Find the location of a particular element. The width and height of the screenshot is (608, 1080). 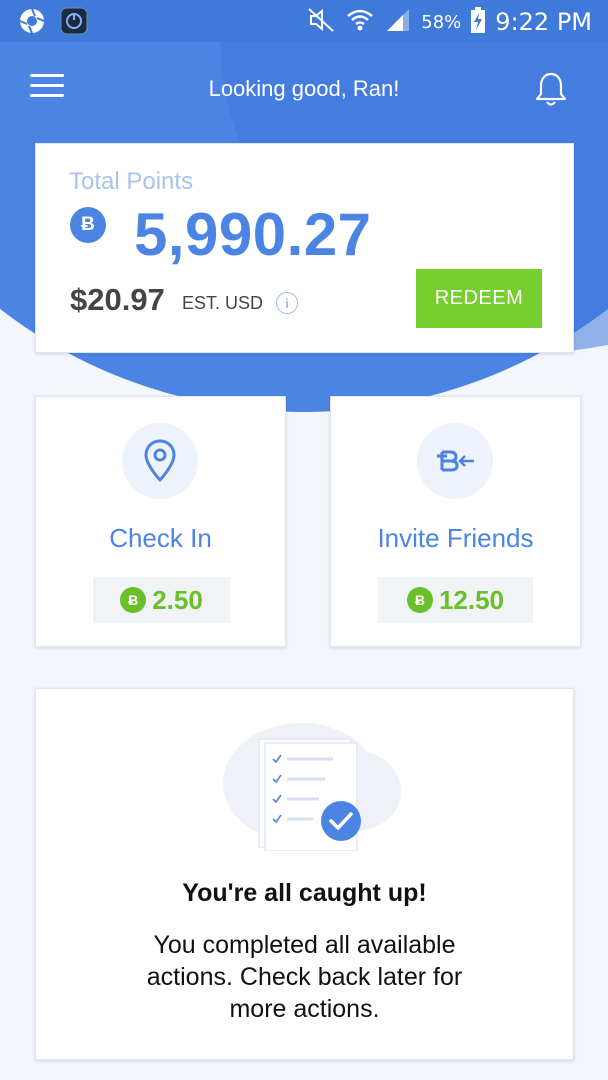

checklist-illustration is located at coordinates (311, 786).